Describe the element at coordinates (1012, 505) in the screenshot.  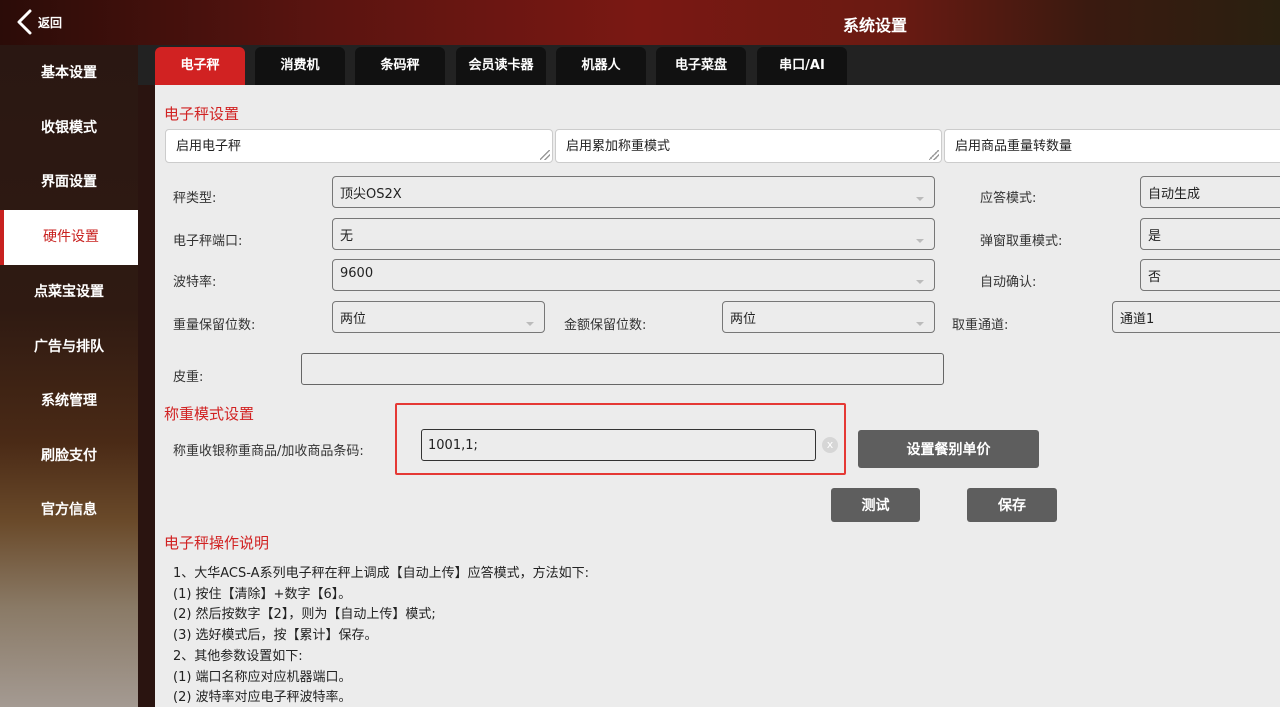
I see `save-button: 保存` at that location.